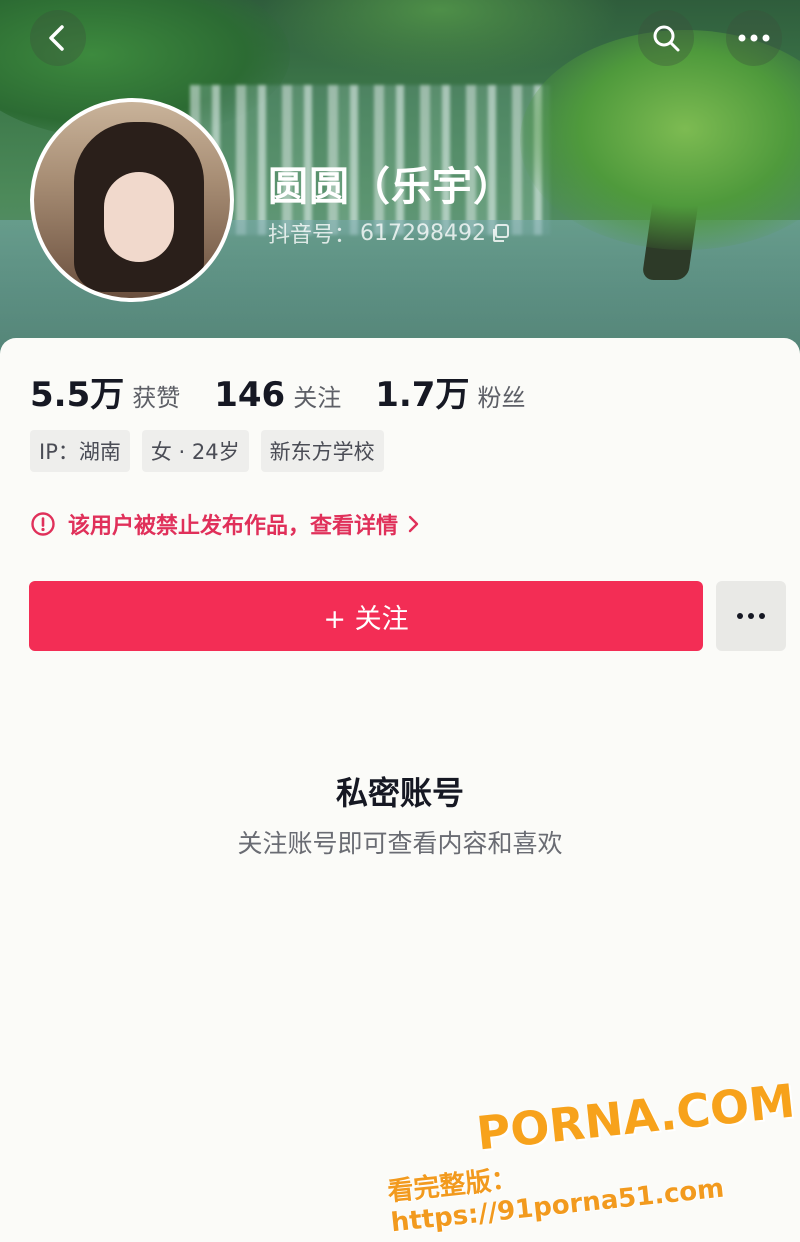 This screenshot has height=1242, width=800. Describe the element at coordinates (317, 395) in the screenshot. I see `following-label: 关注` at that location.